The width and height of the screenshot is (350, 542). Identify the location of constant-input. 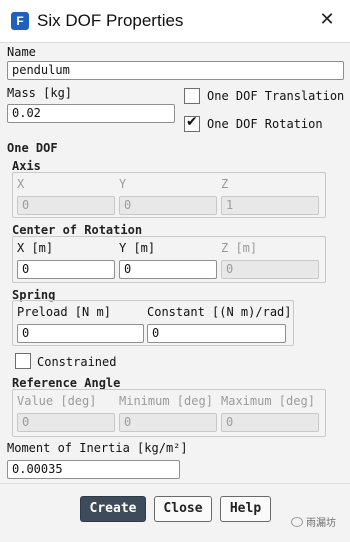
(216, 333).